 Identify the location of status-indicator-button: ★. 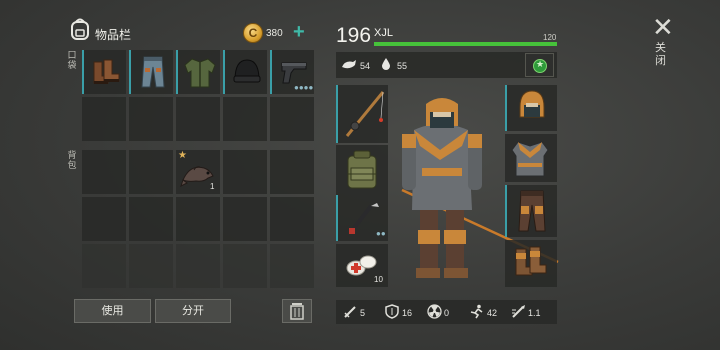
(539, 65).